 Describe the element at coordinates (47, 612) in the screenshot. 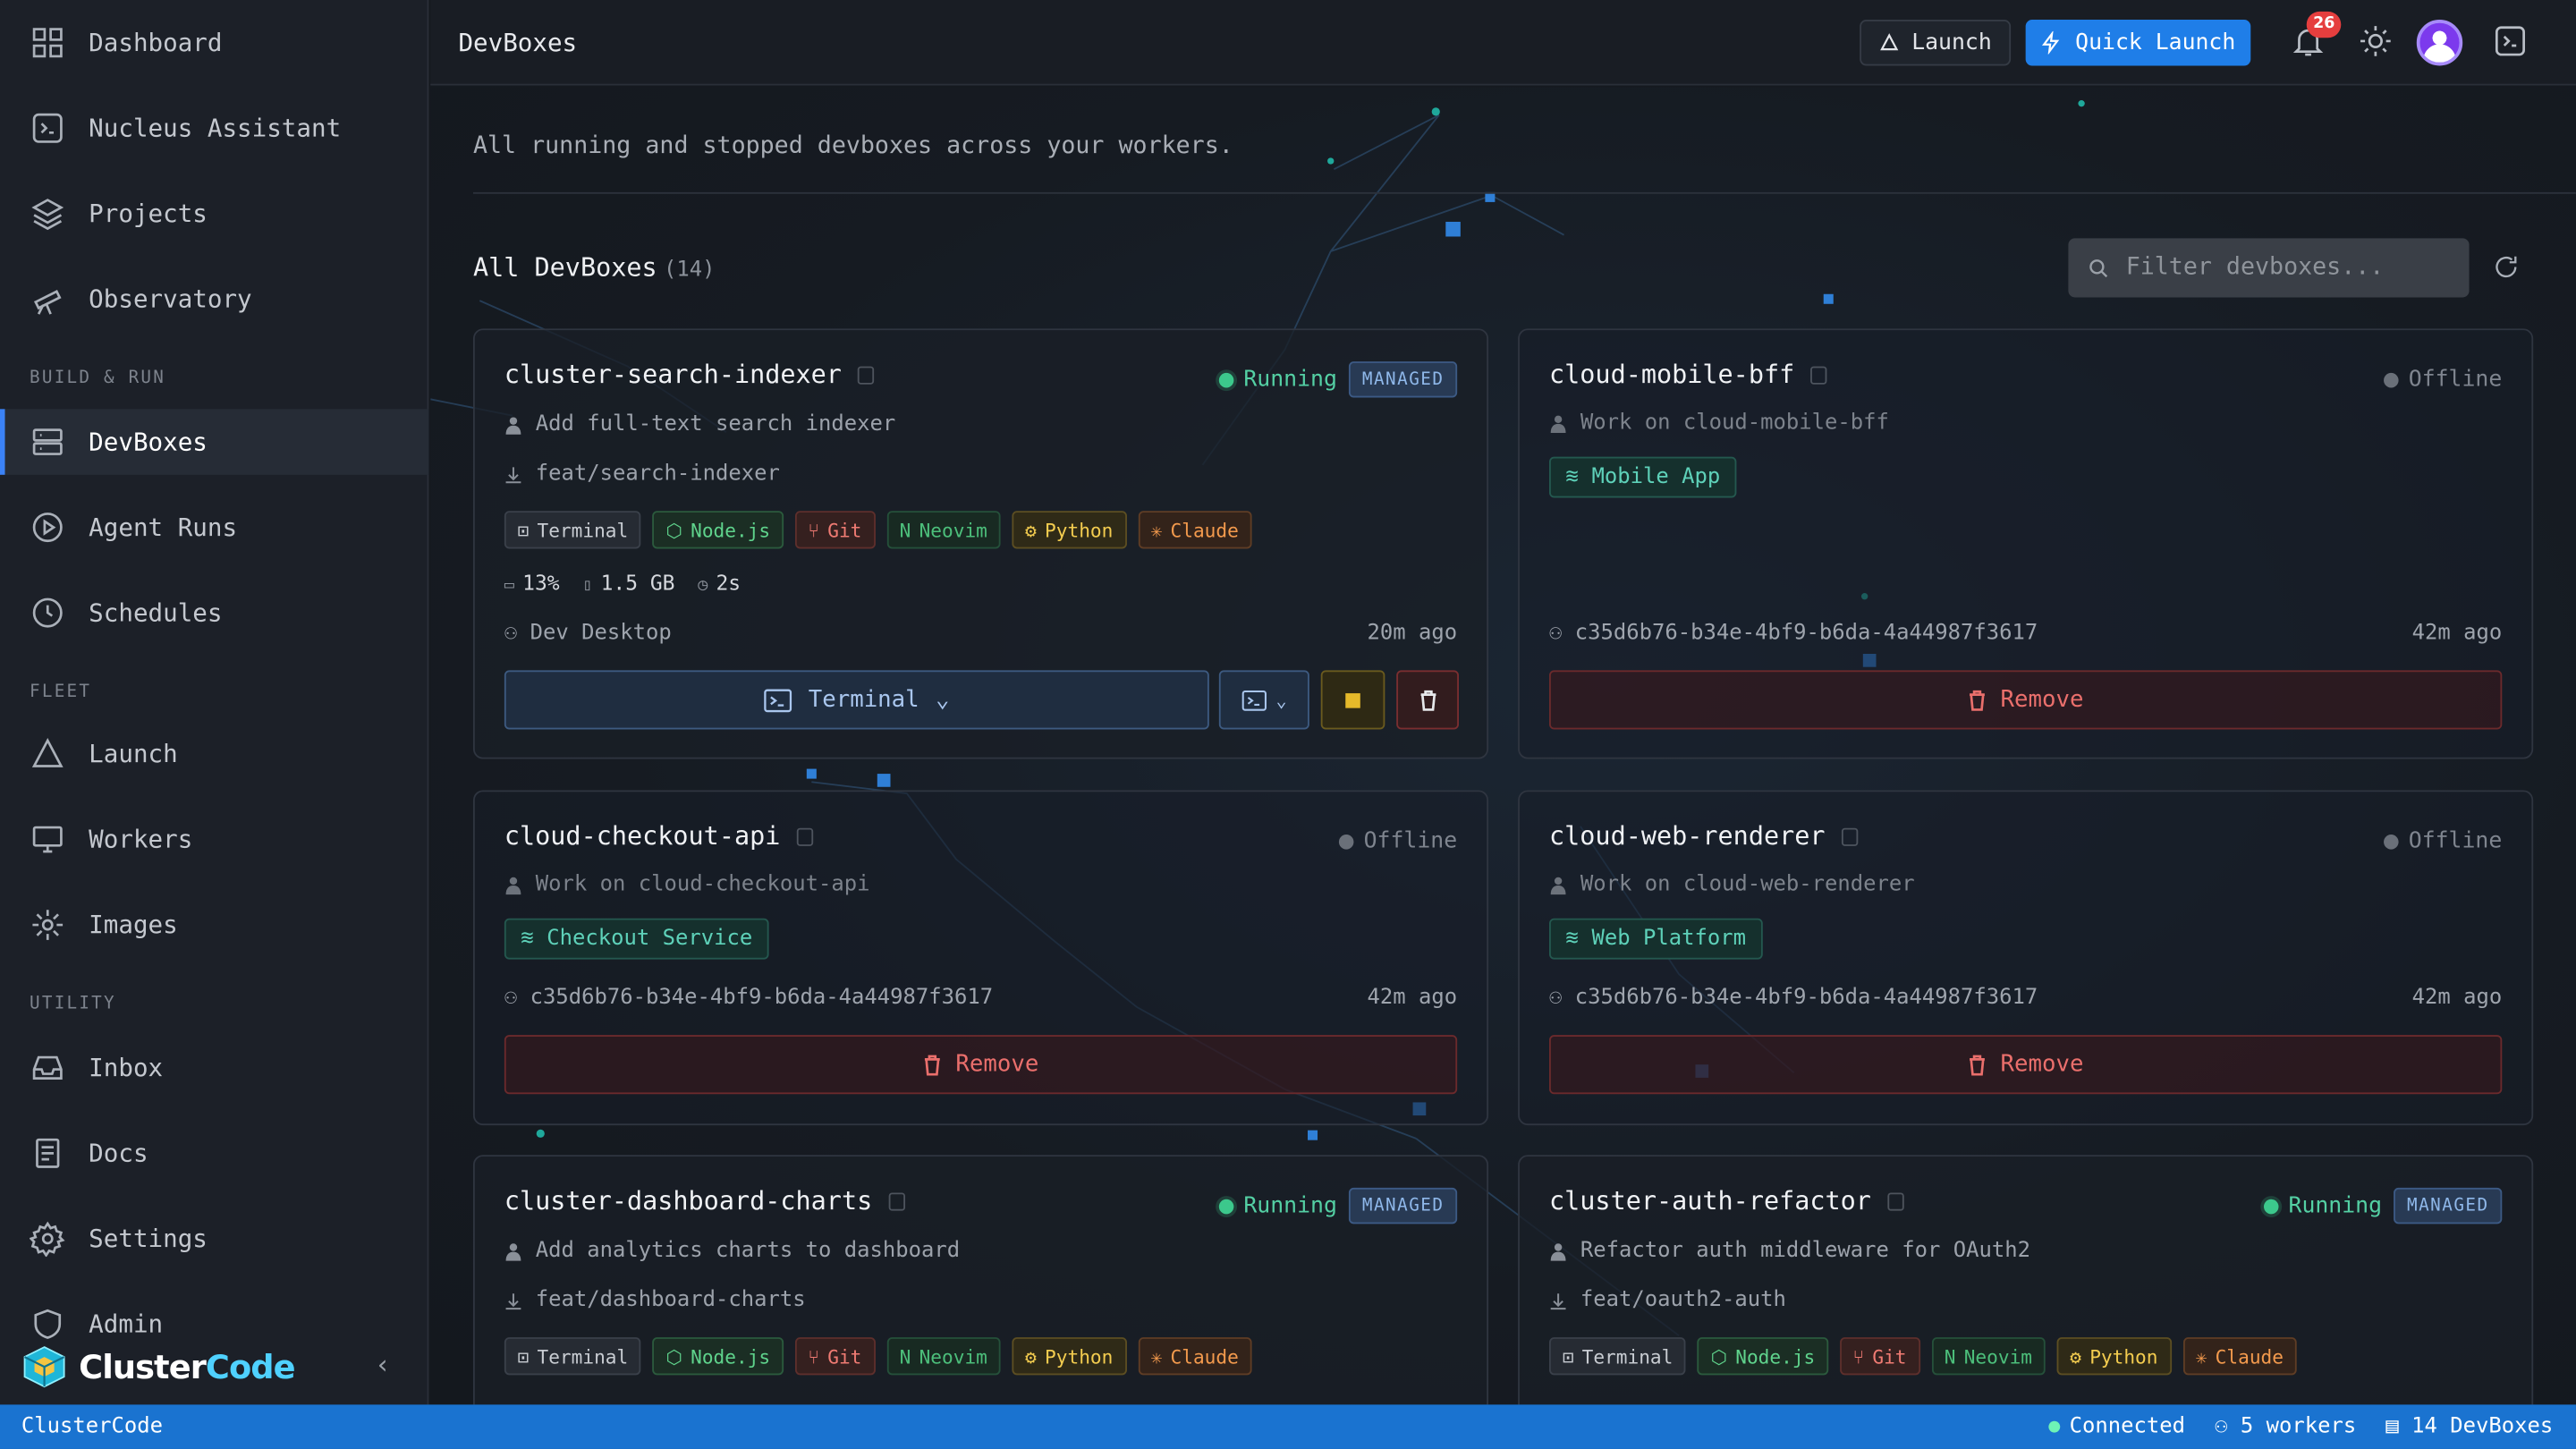

I see `clock-icon` at that location.